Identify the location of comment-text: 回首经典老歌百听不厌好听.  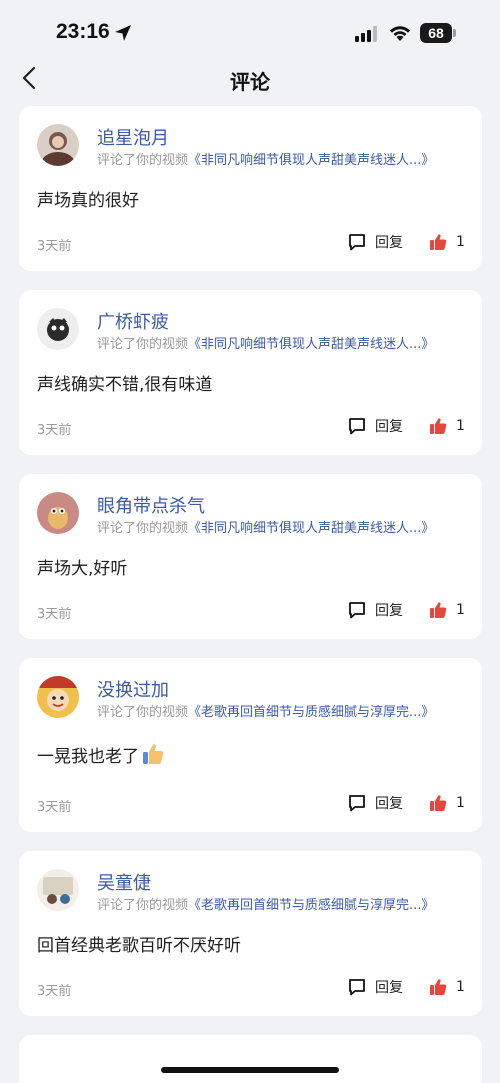
(139, 946).